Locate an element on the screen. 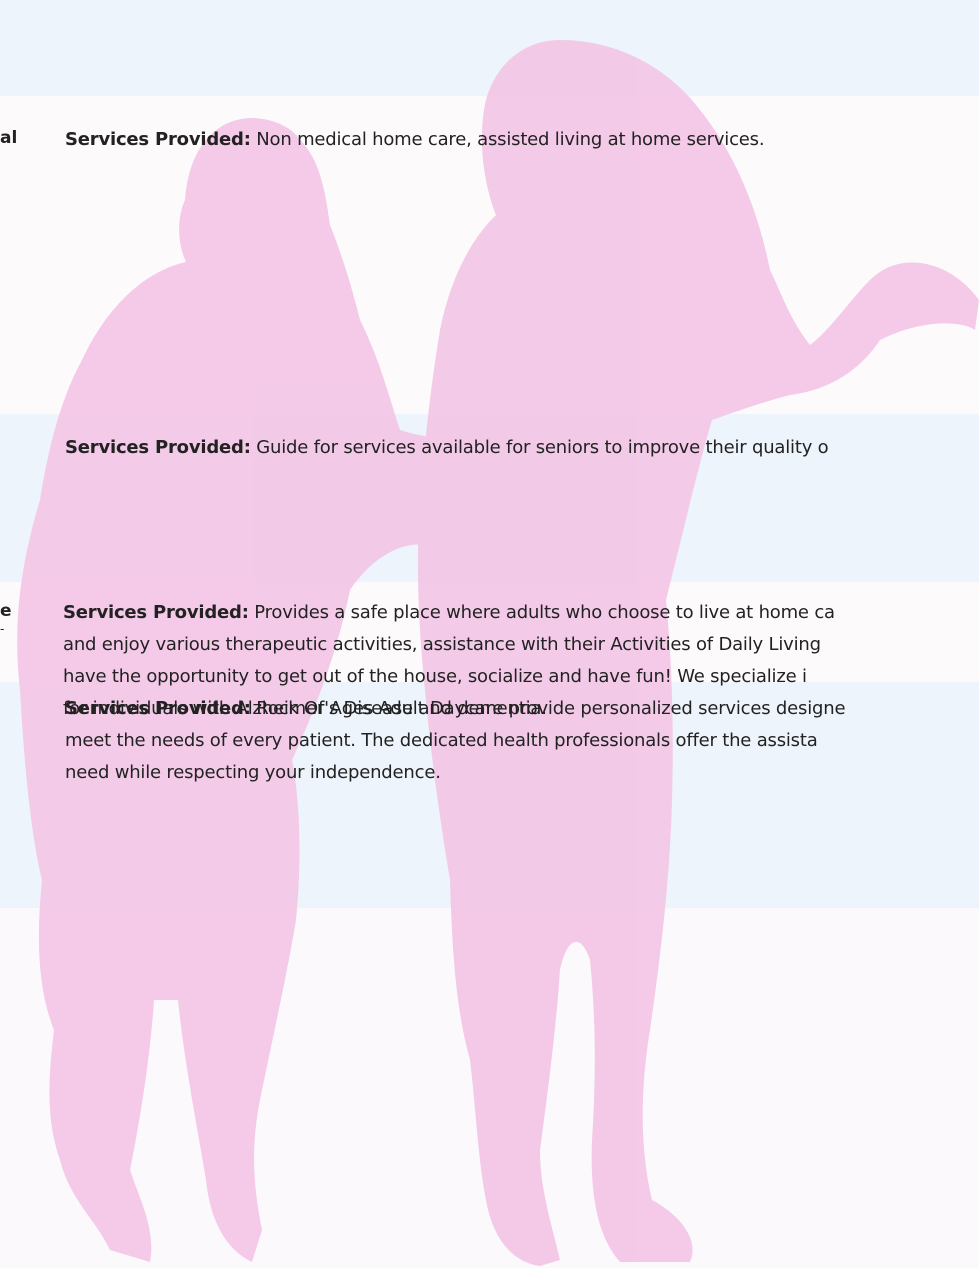 The width and height of the screenshot is (979, 1268). entry-3-name-fragment: e is located at coordinates (6, 611).